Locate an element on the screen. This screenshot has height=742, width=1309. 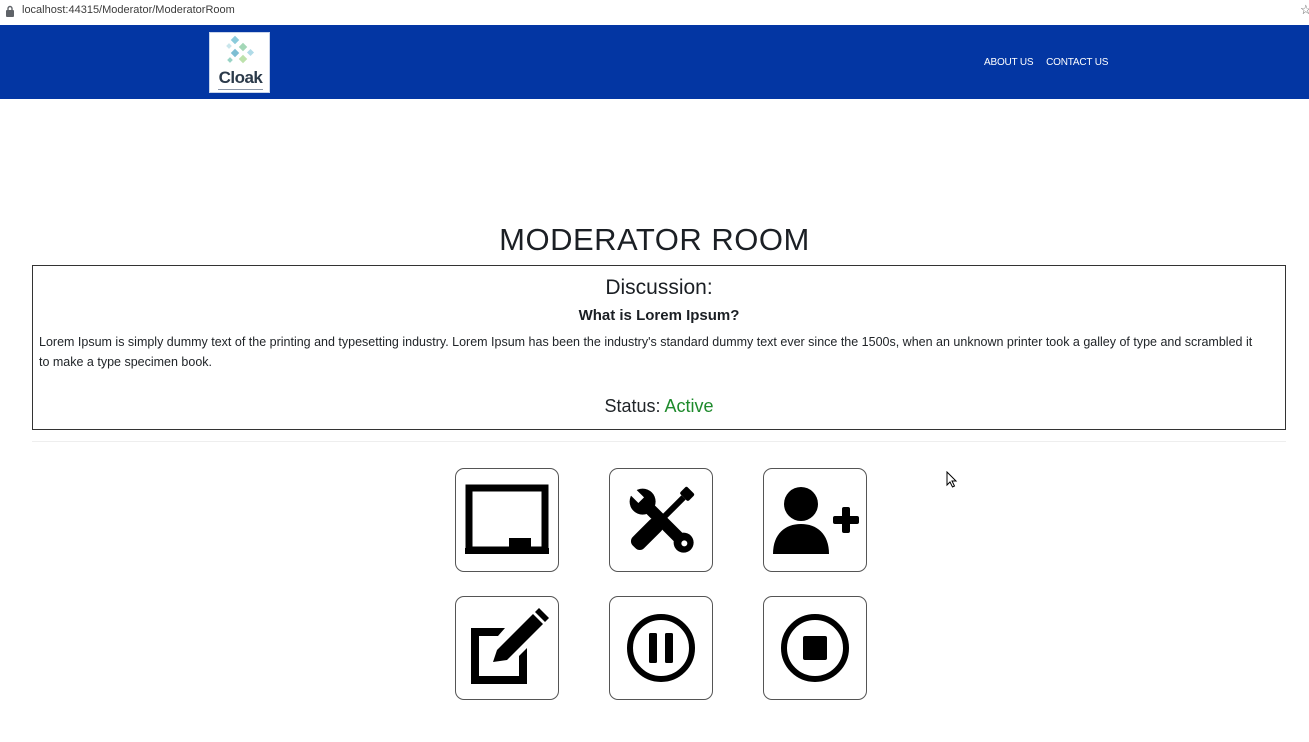
nav-links: ABOUT US CONTACT US is located at coordinates (1051, 62).